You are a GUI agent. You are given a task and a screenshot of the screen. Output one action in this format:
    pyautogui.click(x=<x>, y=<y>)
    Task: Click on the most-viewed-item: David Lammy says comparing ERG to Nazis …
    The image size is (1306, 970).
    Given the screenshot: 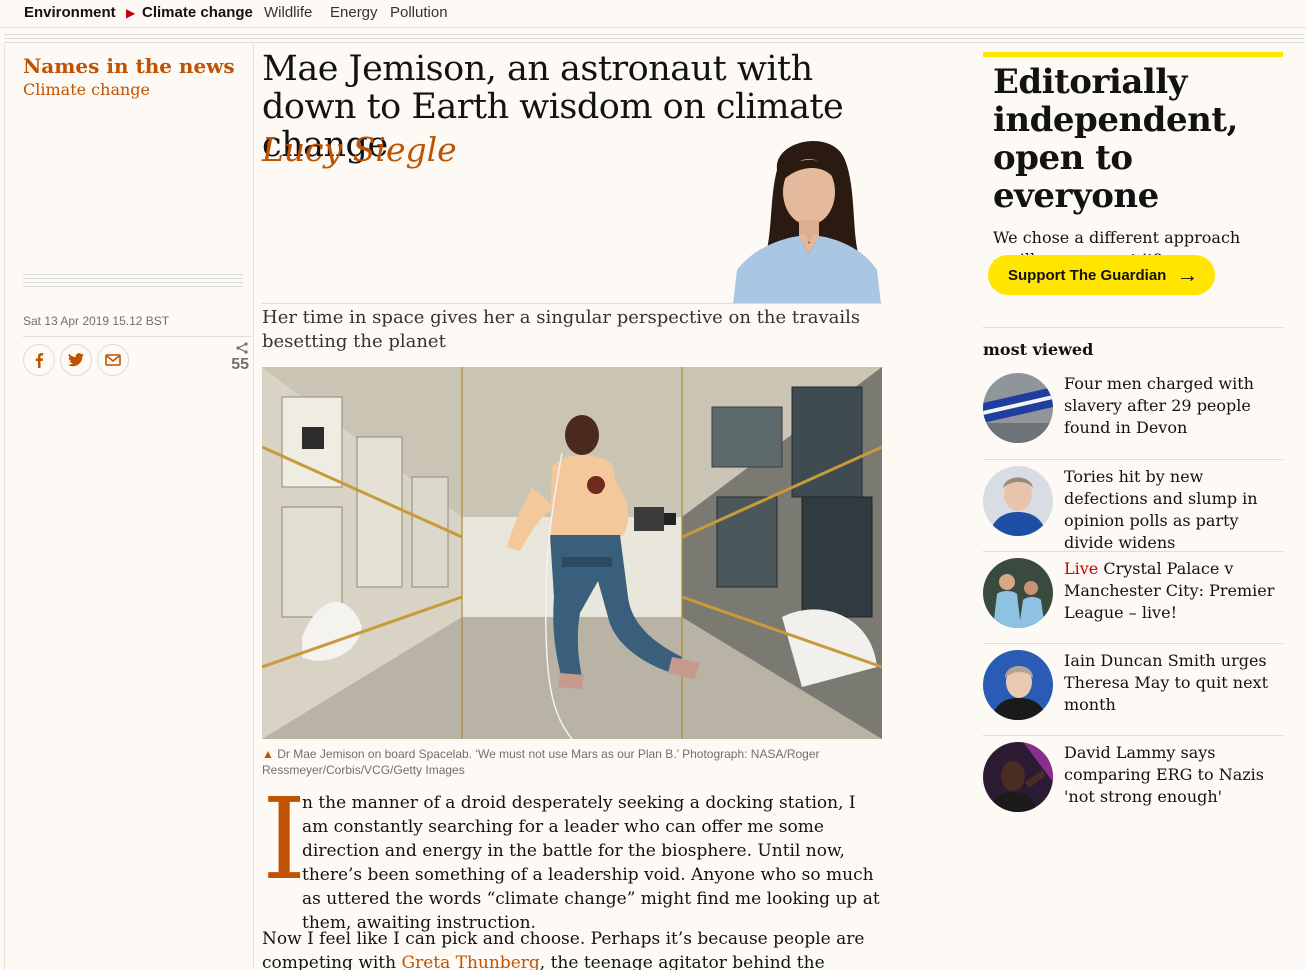 What is the action you would take?
    pyautogui.click(x=1133, y=781)
    